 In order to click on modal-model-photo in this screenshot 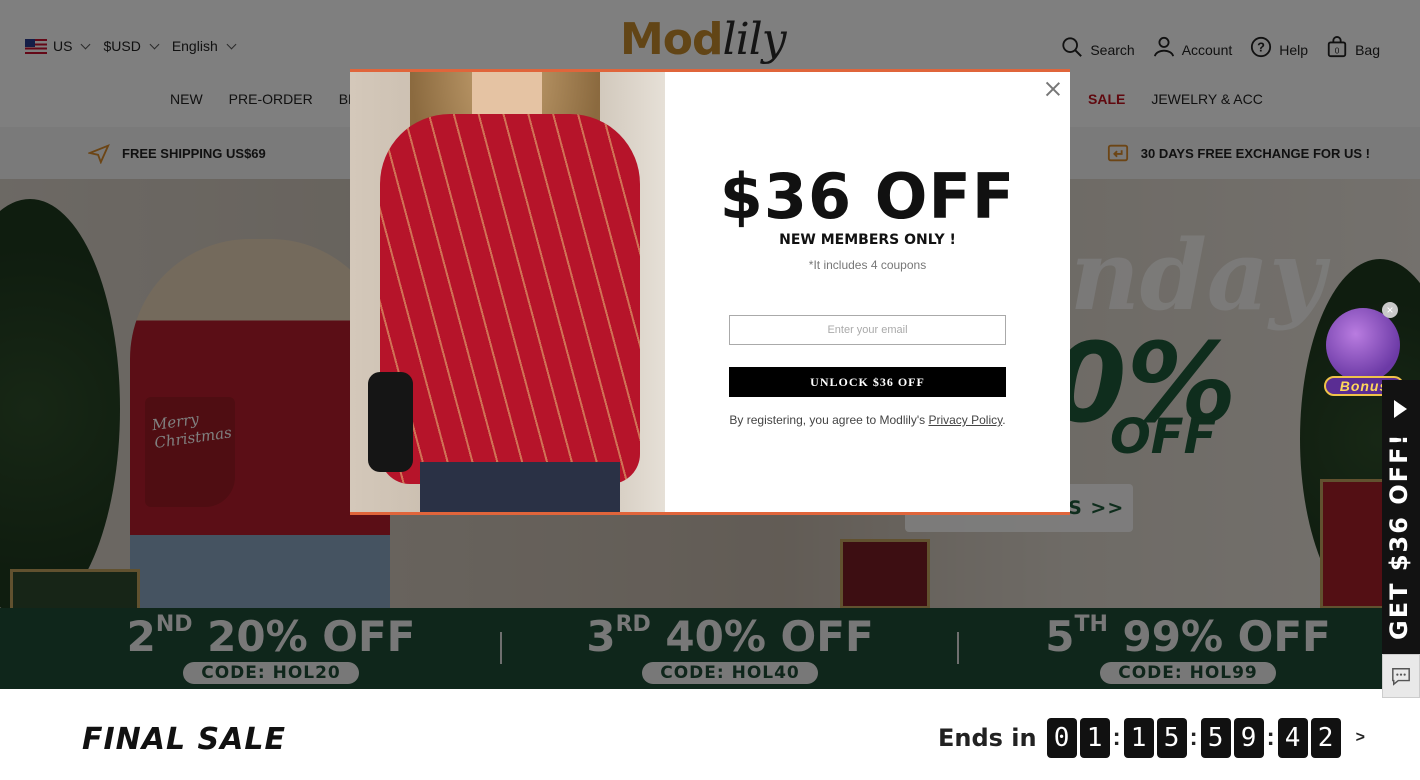, I will do `click(507, 292)`.